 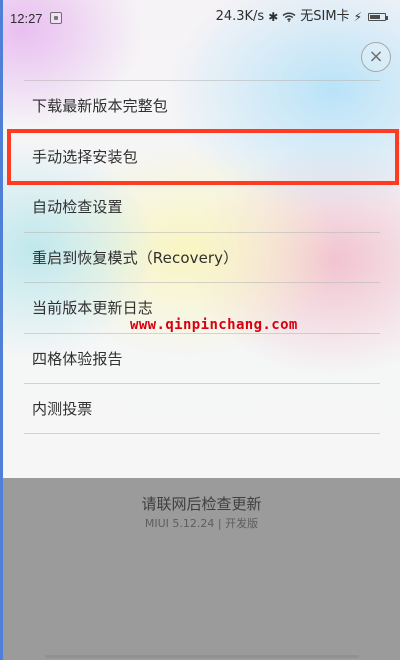 I want to click on menu-item-manual-select-package: 手动选择安装包, so click(x=202, y=156).